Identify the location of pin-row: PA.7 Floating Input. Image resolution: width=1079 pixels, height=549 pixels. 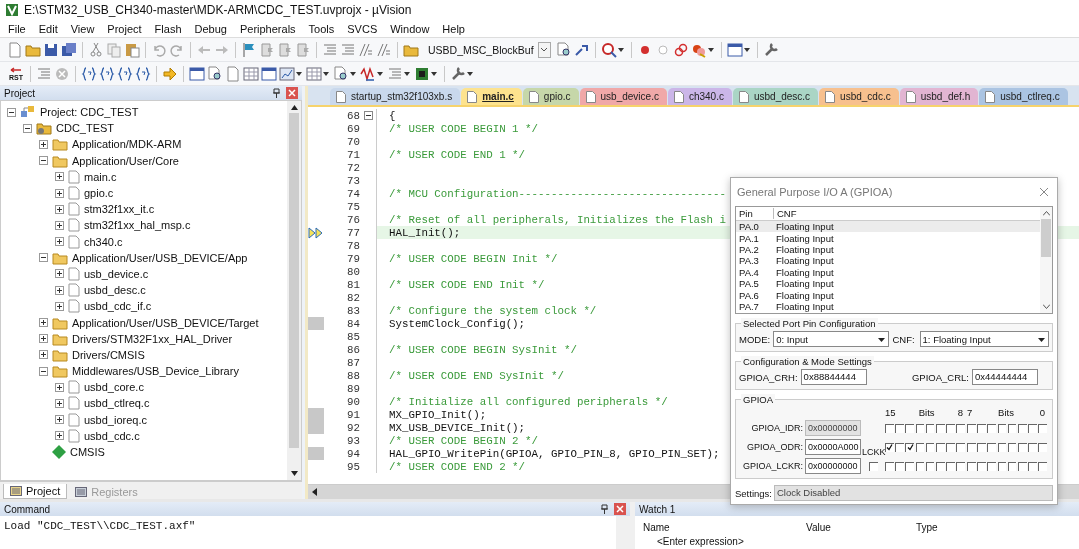
(888, 306).